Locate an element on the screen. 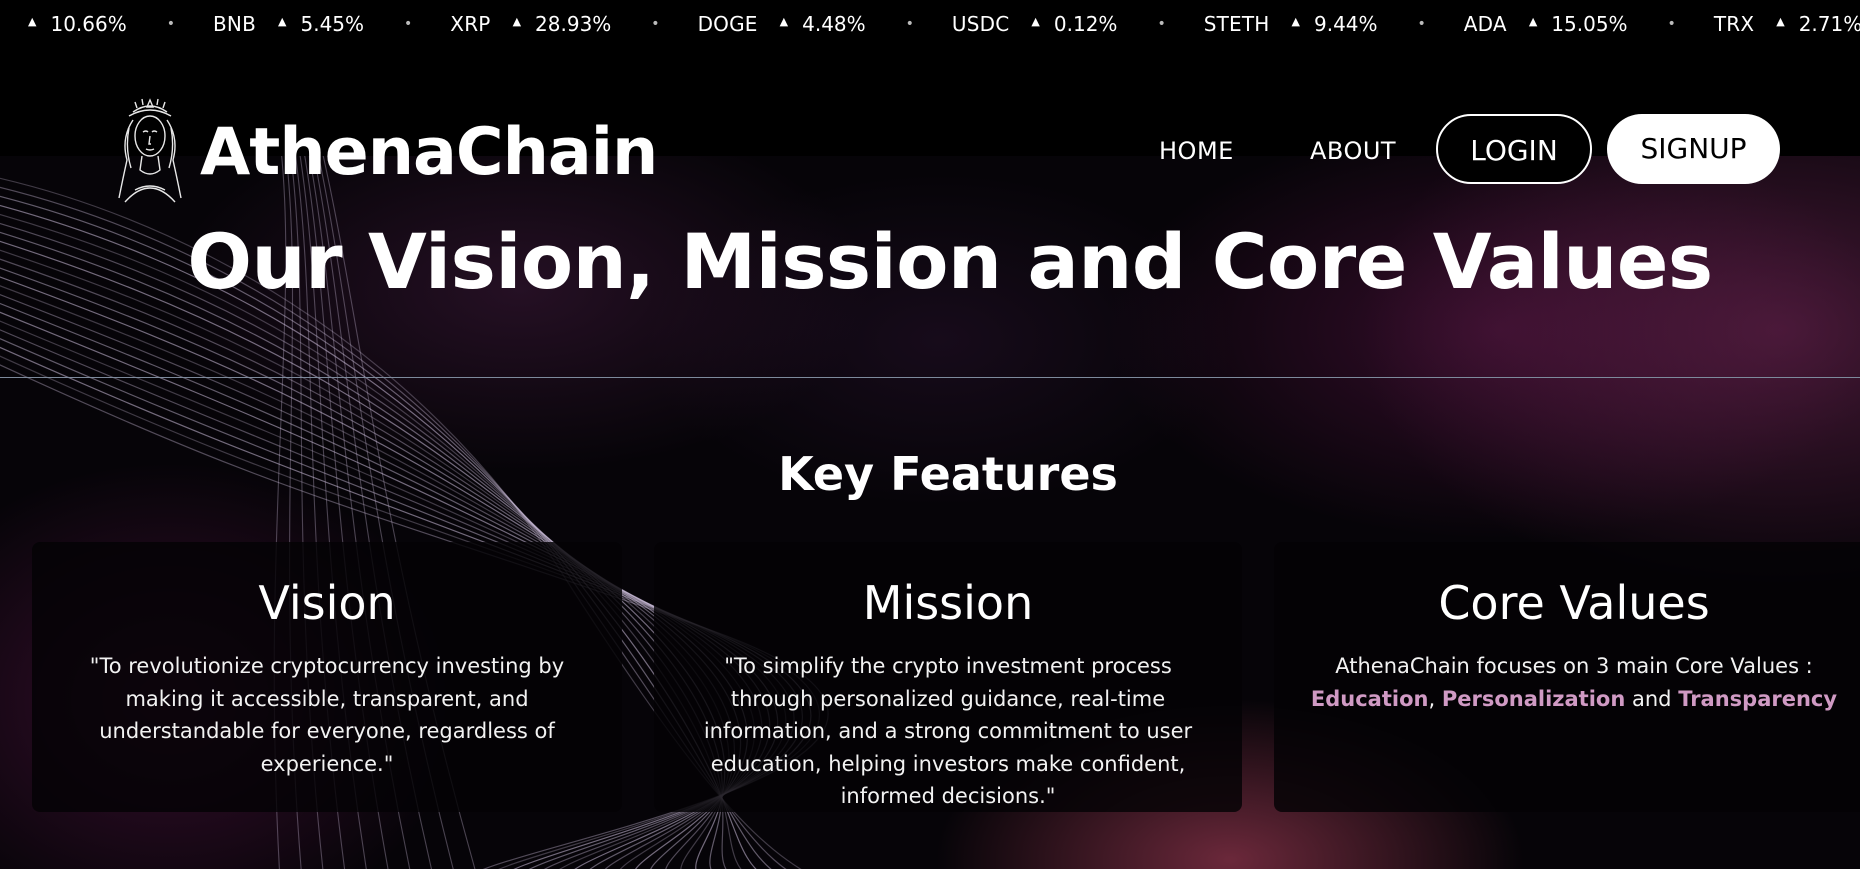  nav-home-link: HOME is located at coordinates (1196, 151).